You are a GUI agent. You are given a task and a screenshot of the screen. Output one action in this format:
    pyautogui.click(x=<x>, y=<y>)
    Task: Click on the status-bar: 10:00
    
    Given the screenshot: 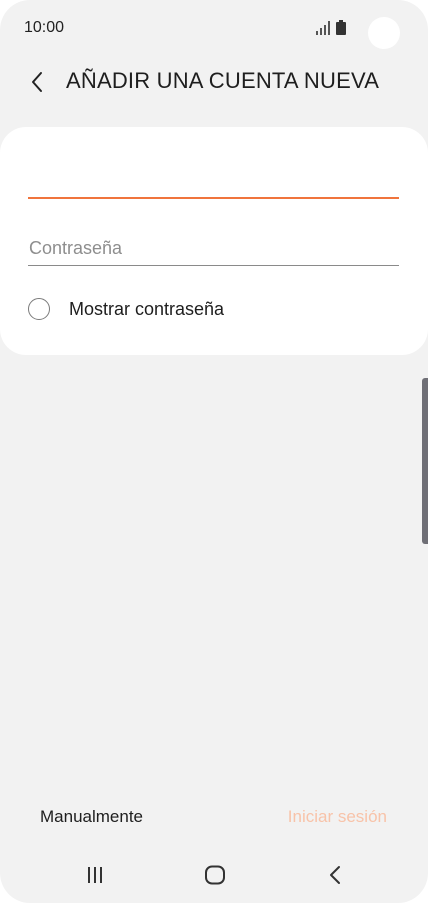 What is the action you would take?
    pyautogui.click(x=214, y=28)
    